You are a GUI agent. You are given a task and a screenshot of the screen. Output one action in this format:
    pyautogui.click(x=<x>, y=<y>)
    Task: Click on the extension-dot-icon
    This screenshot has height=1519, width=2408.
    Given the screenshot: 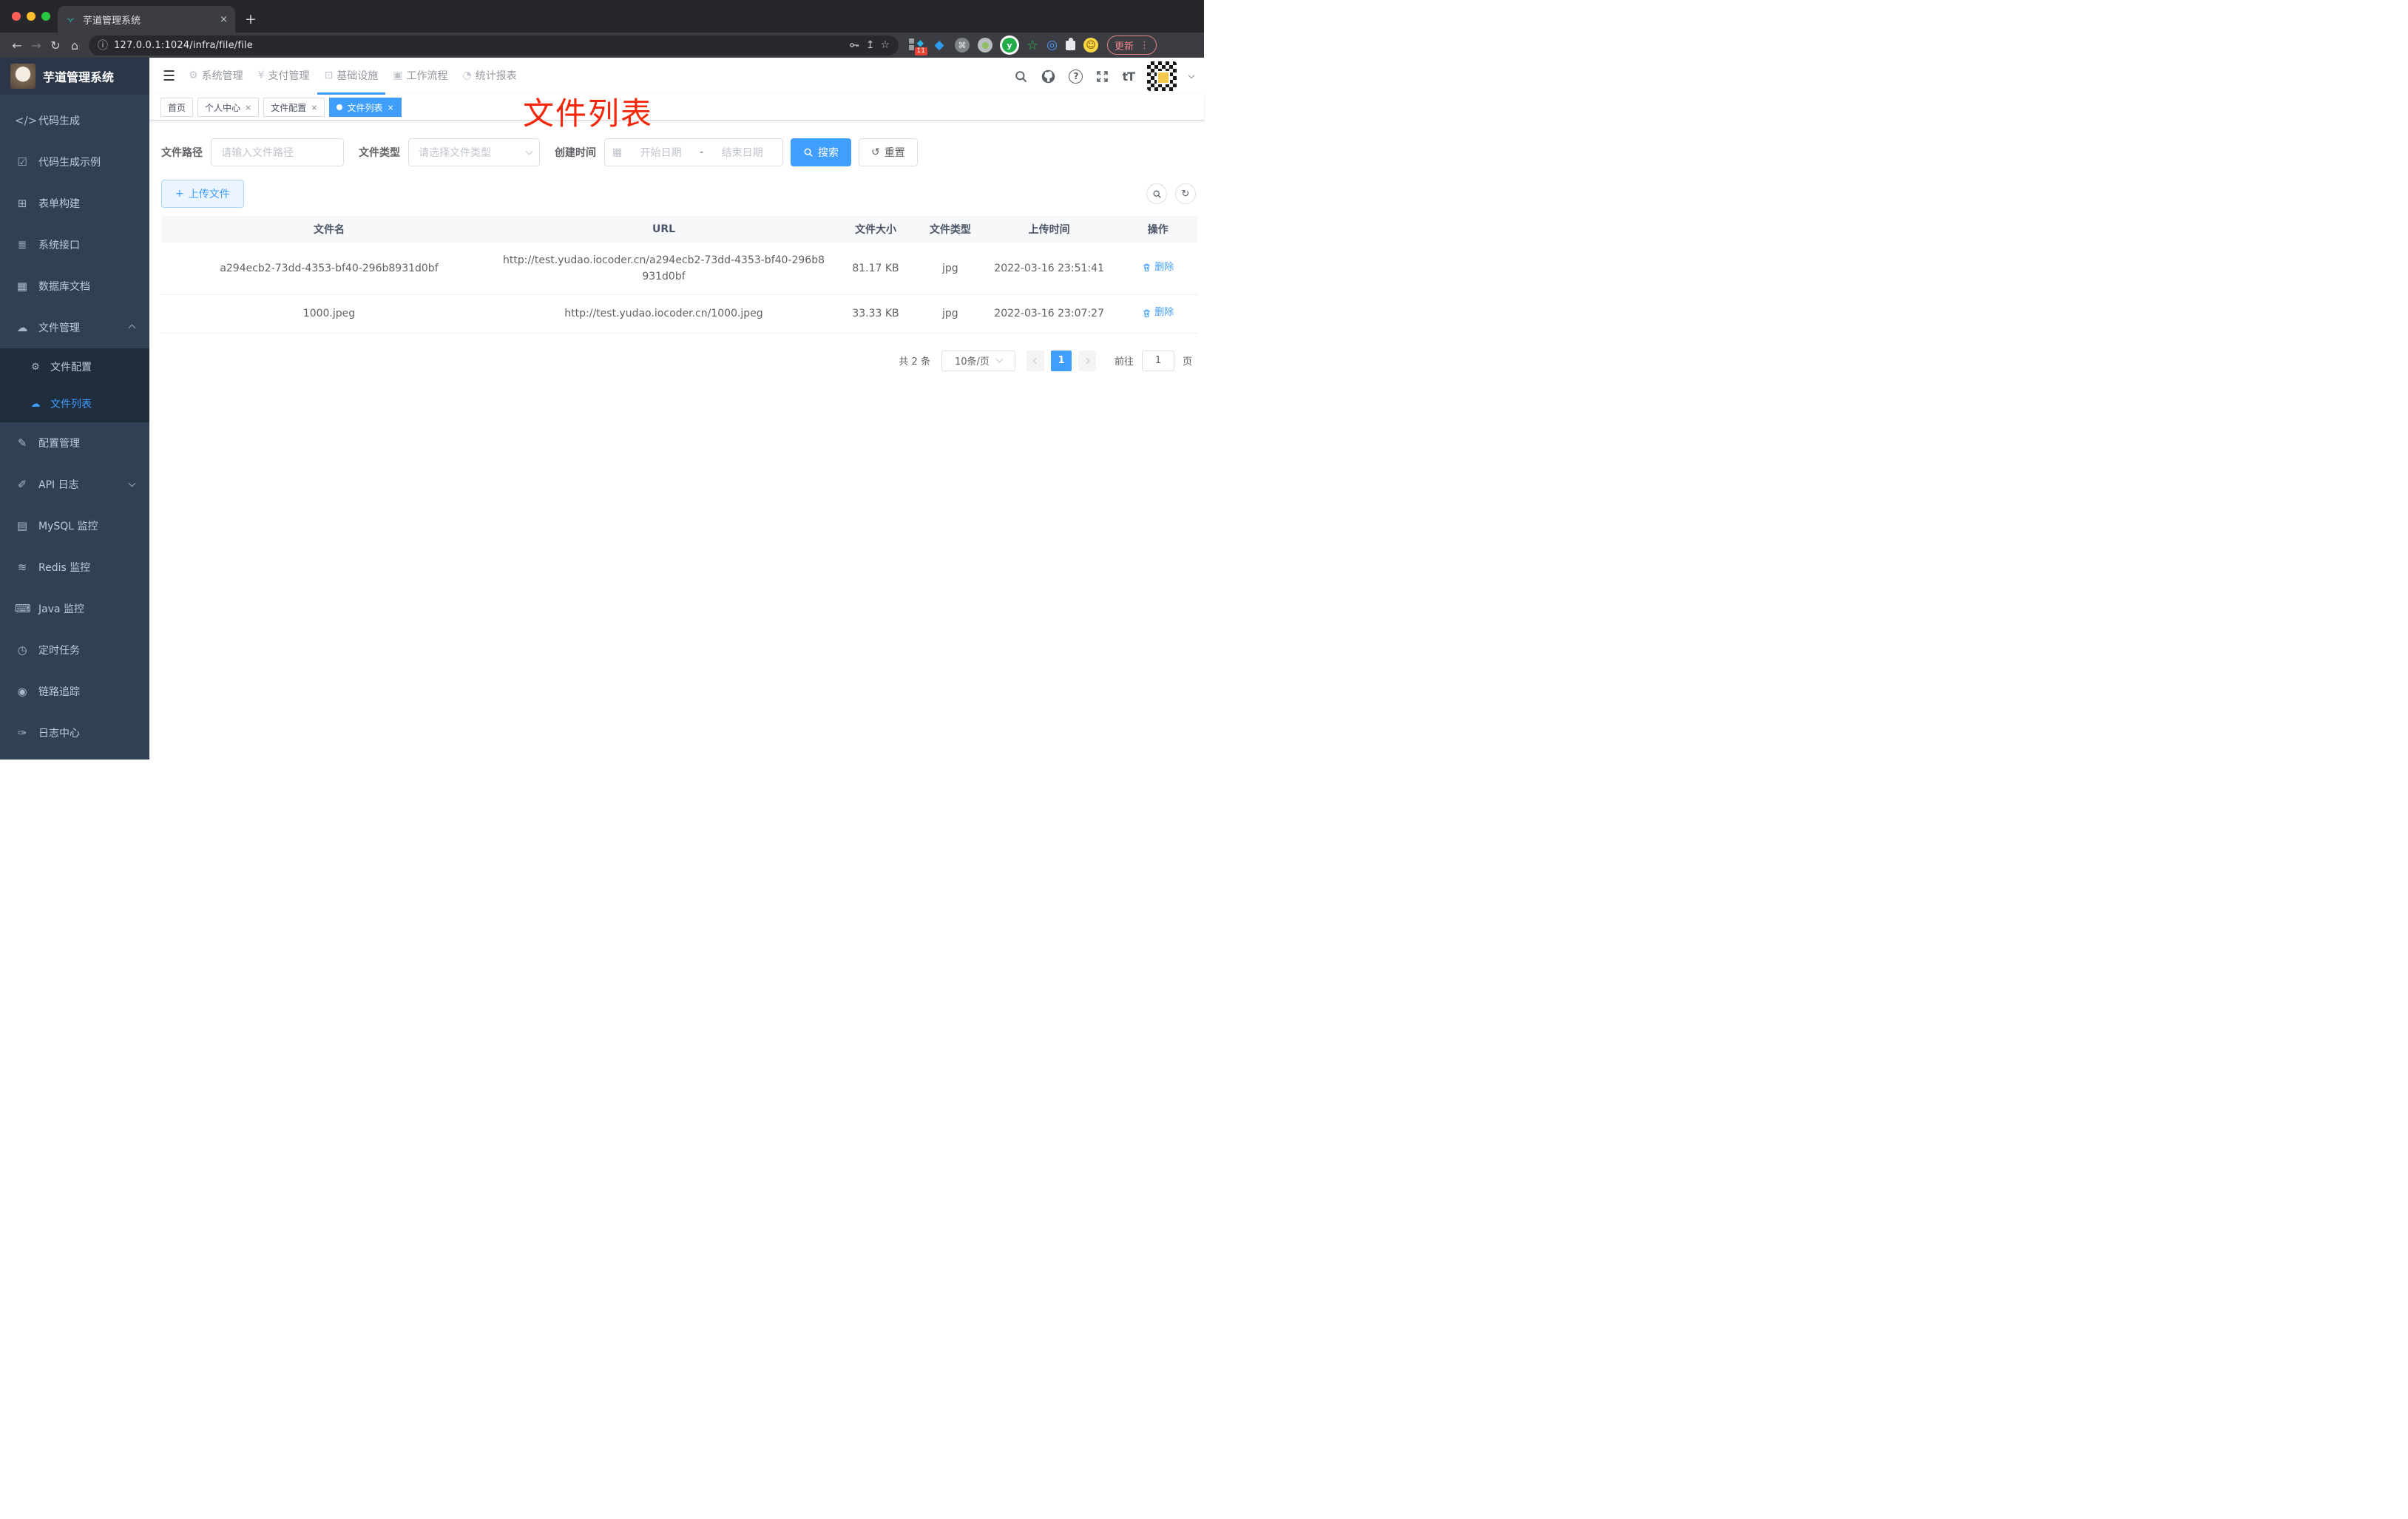 What is the action you would take?
    pyautogui.click(x=985, y=45)
    